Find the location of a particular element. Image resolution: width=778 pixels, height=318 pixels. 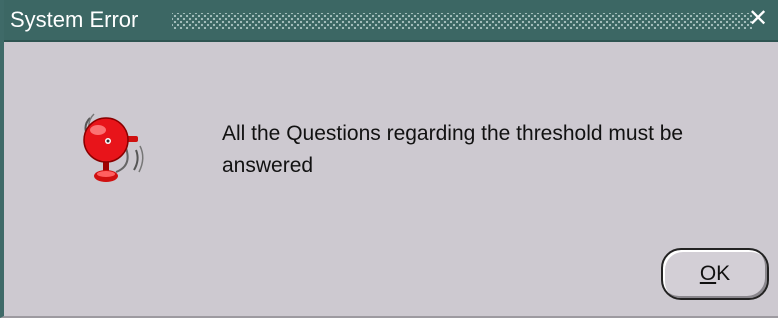

ok-mnemonic: O is located at coordinates (708, 273).